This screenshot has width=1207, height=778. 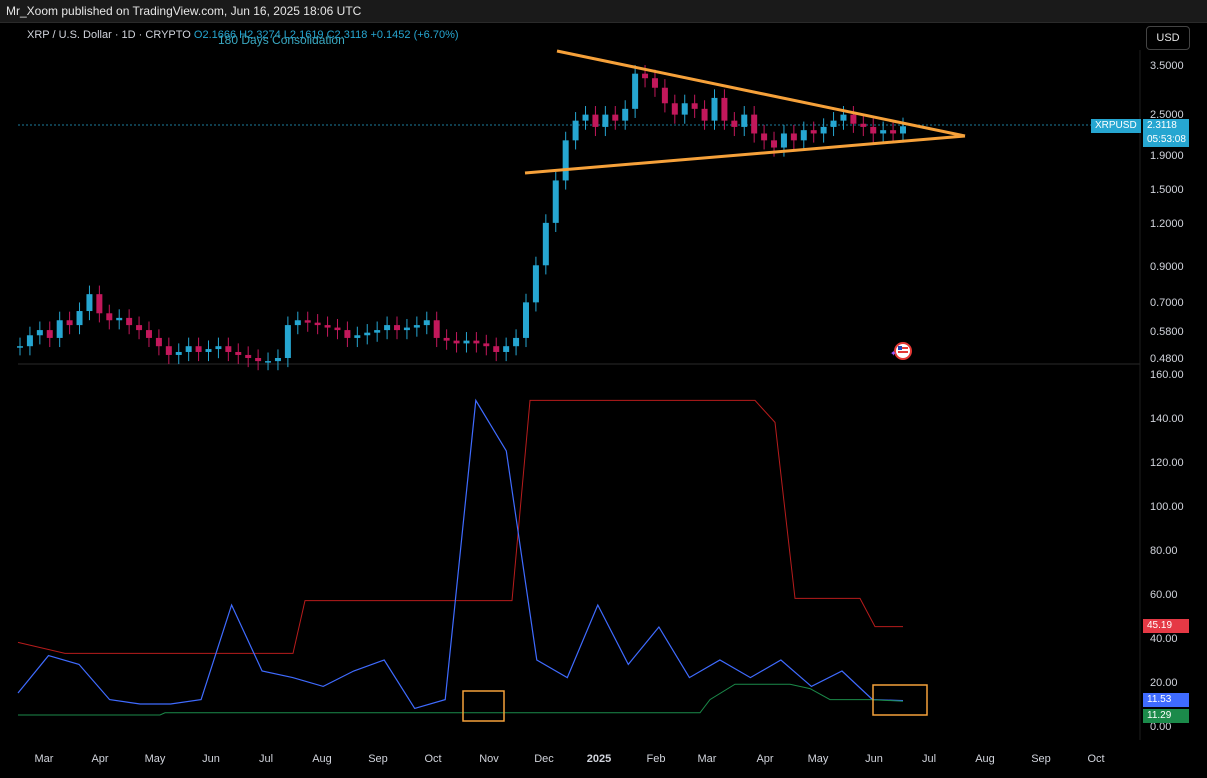 I want to click on indicator-tick-label: 20.00, so click(x=1164, y=683).